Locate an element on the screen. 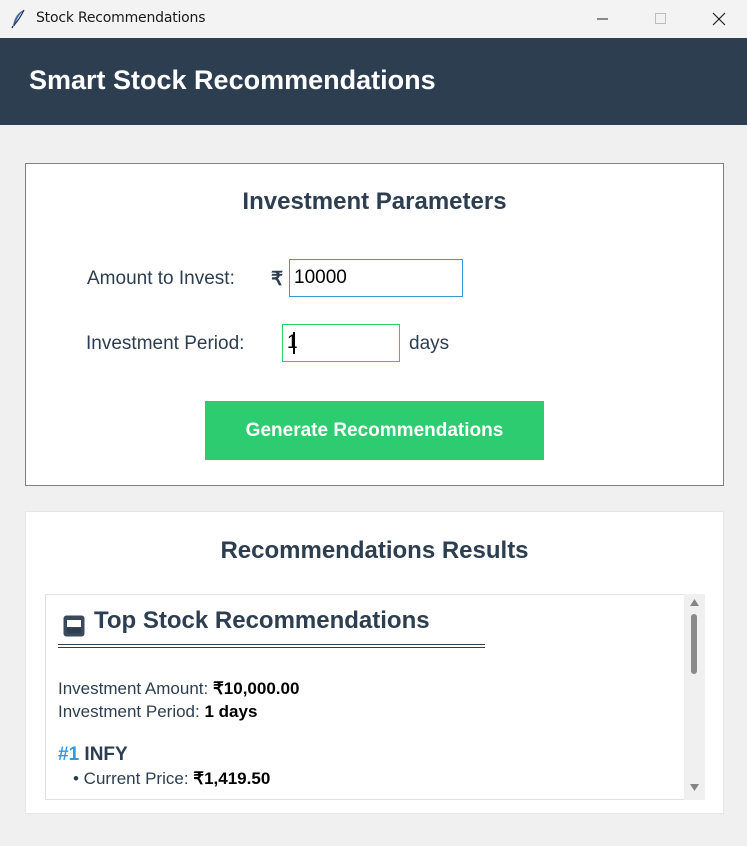  recommendation-symbol: INFY is located at coordinates (106, 754).